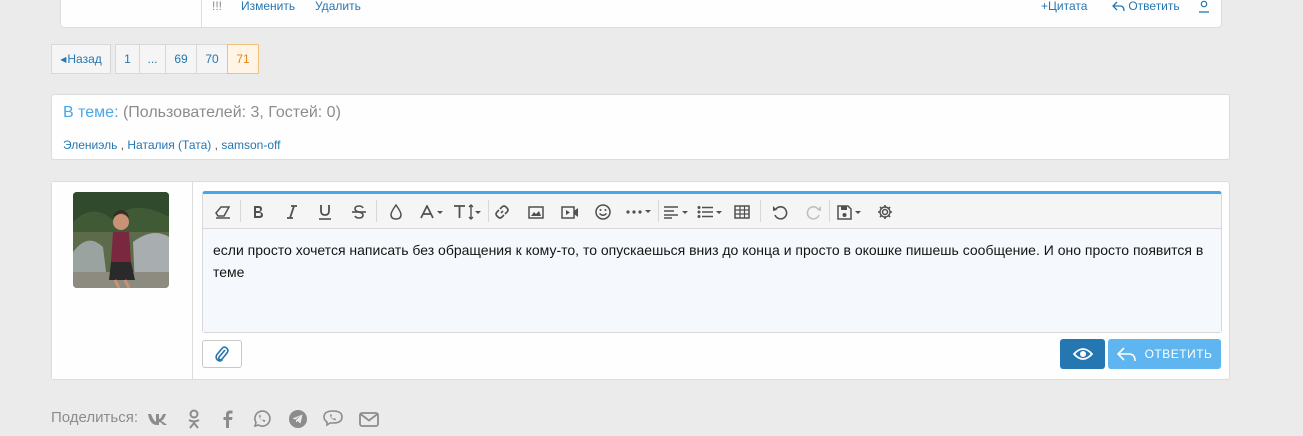 This screenshot has width=1303, height=436. Describe the element at coordinates (1154, 6) in the screenshot. I see `reply-label: Ответить` at that location.